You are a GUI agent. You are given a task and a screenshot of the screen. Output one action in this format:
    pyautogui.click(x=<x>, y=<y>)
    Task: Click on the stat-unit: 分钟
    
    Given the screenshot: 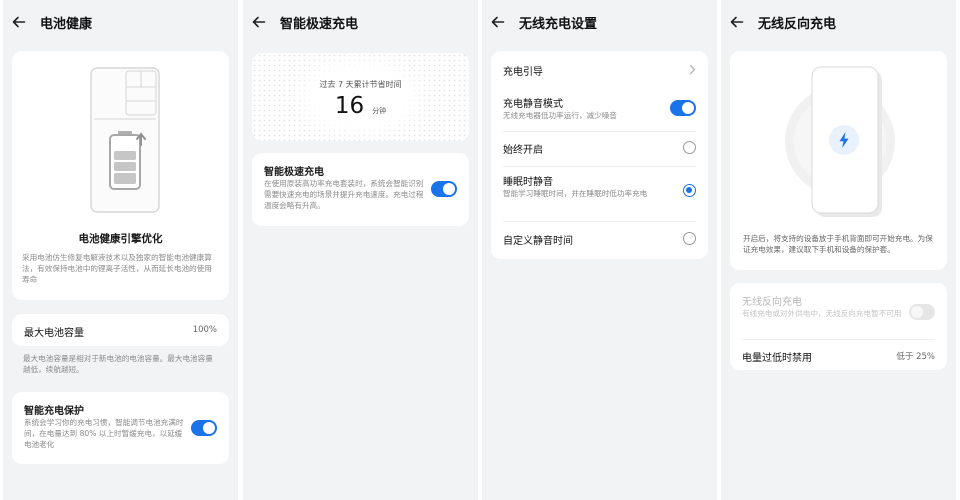 What is the action you would take?
    pyautogui.click(x=379, y=111)
    